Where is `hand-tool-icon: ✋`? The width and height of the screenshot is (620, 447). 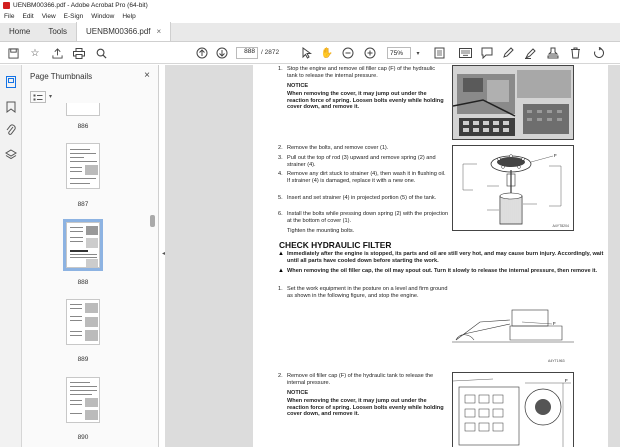
hand-tool-icon: ✋ is located at coordinates (327, 53).